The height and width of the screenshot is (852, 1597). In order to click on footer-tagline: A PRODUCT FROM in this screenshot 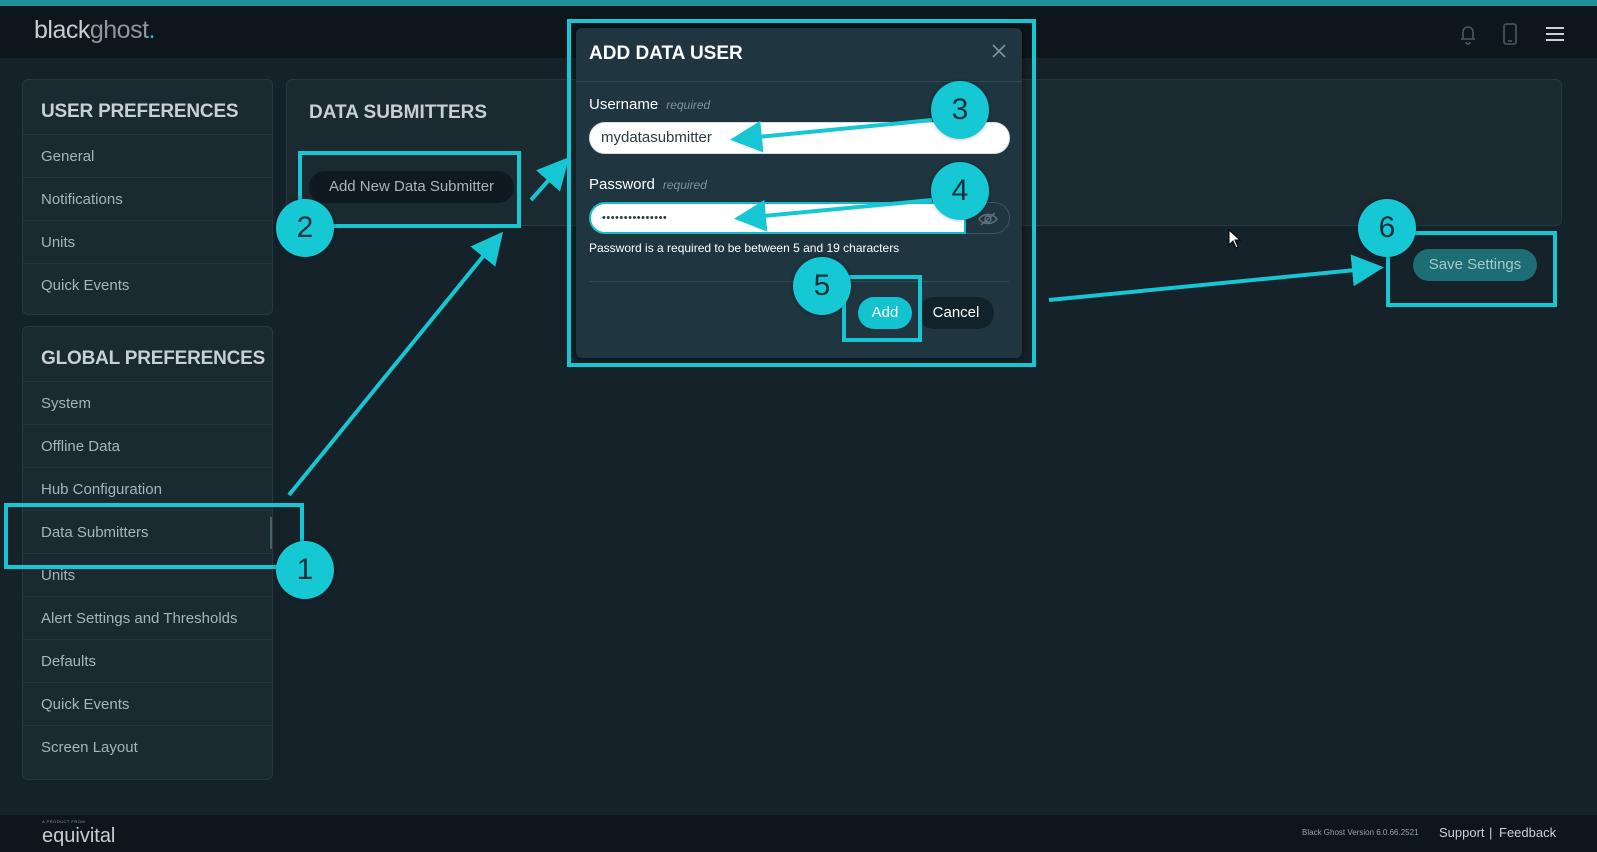, I will do `click(64, 821)`.